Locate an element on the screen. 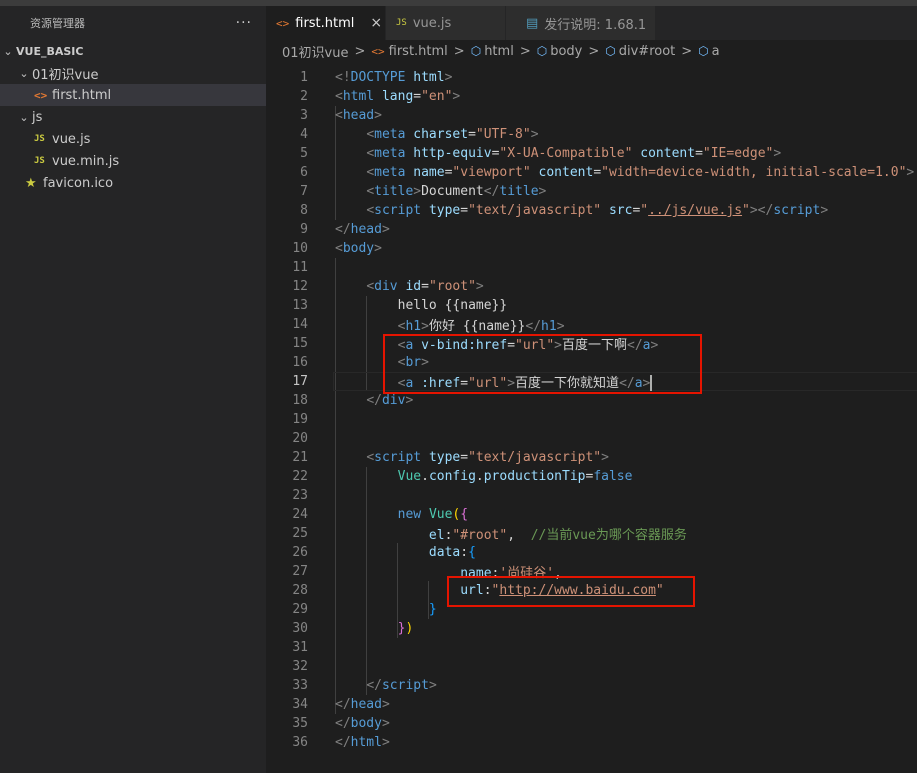 This screenshot has height=773, width=917. code-line: 7 <title>Document</title> is located at coordinates (591, 191).